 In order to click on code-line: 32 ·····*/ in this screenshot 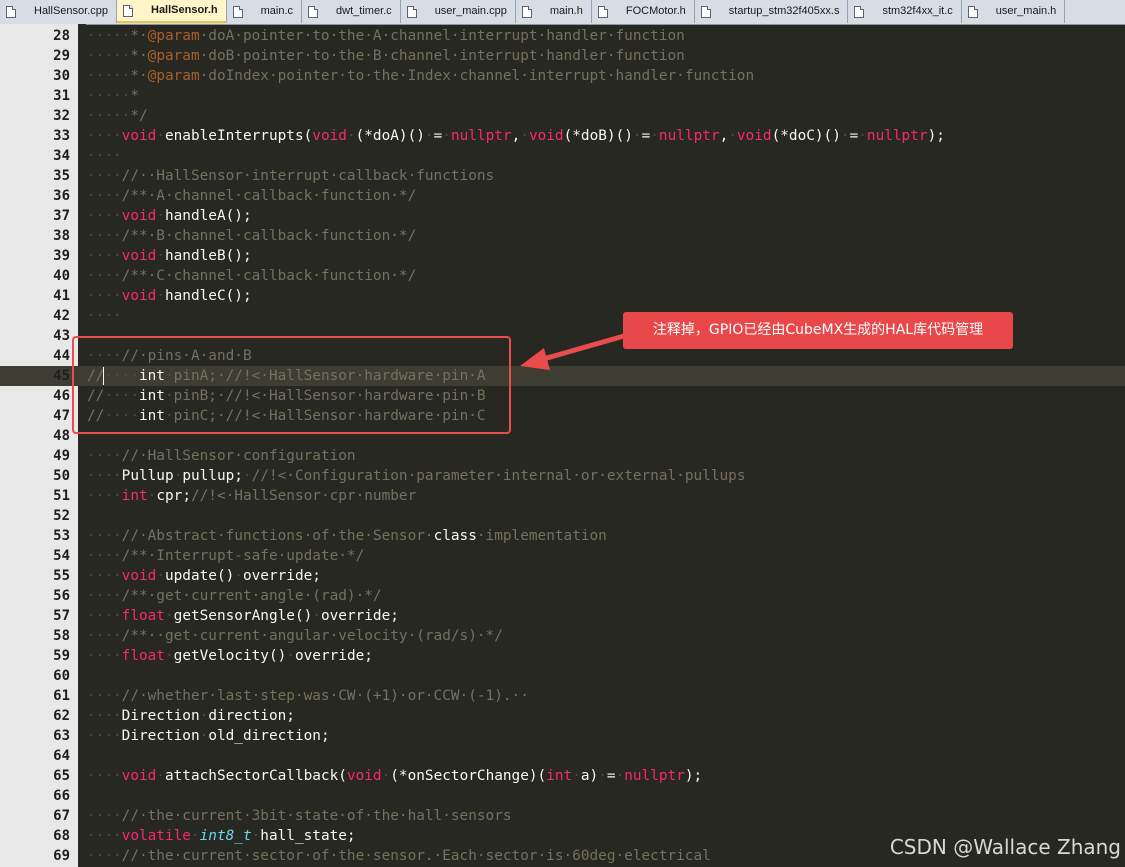, I will do `click(562, 116)`.